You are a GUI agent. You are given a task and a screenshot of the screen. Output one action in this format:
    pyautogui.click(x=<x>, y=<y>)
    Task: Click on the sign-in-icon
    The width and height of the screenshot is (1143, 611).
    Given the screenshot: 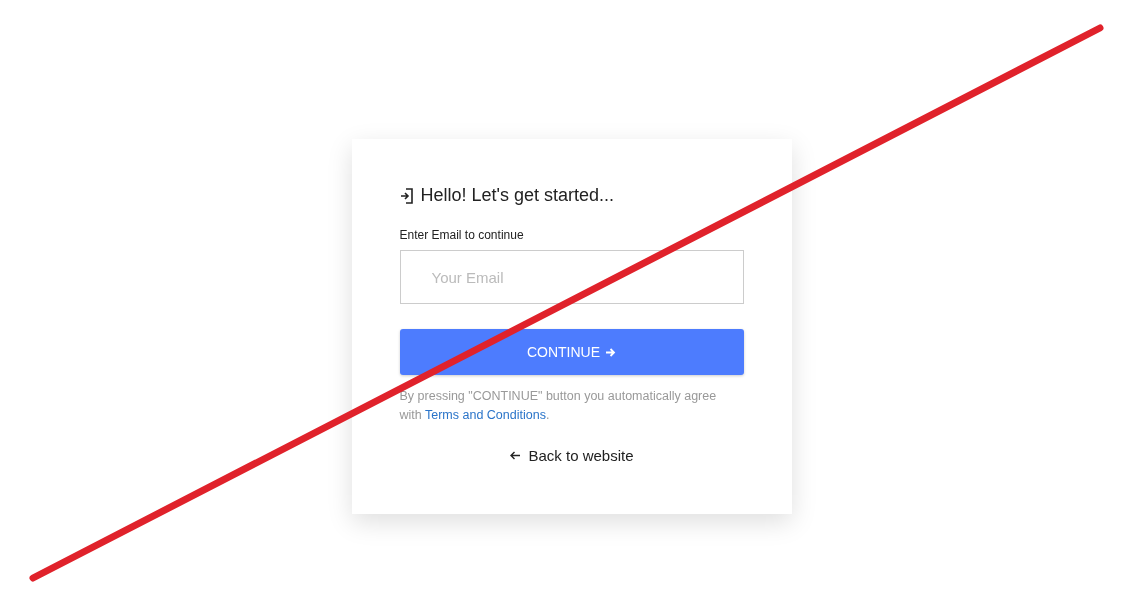 What is the action you would take?
    pyautogui.click(x=406, y=195)
    